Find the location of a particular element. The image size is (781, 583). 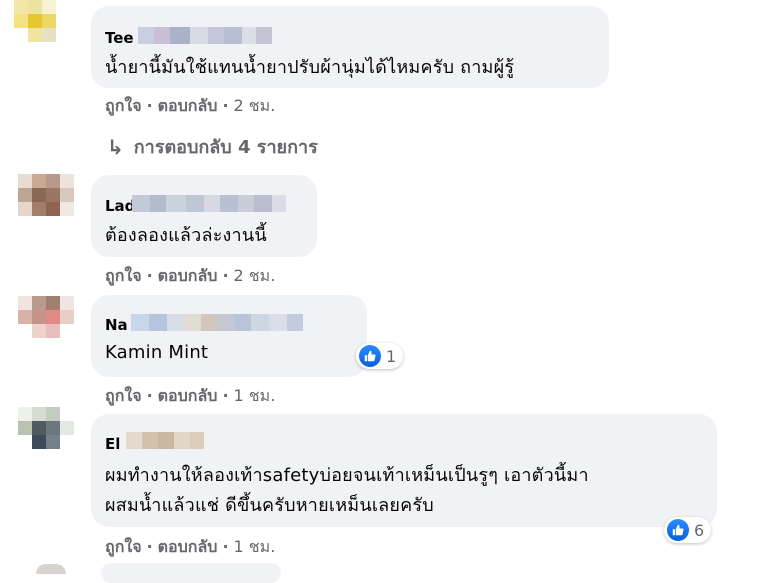

reaction-badge: 6 is located at coordinates (688, 530).